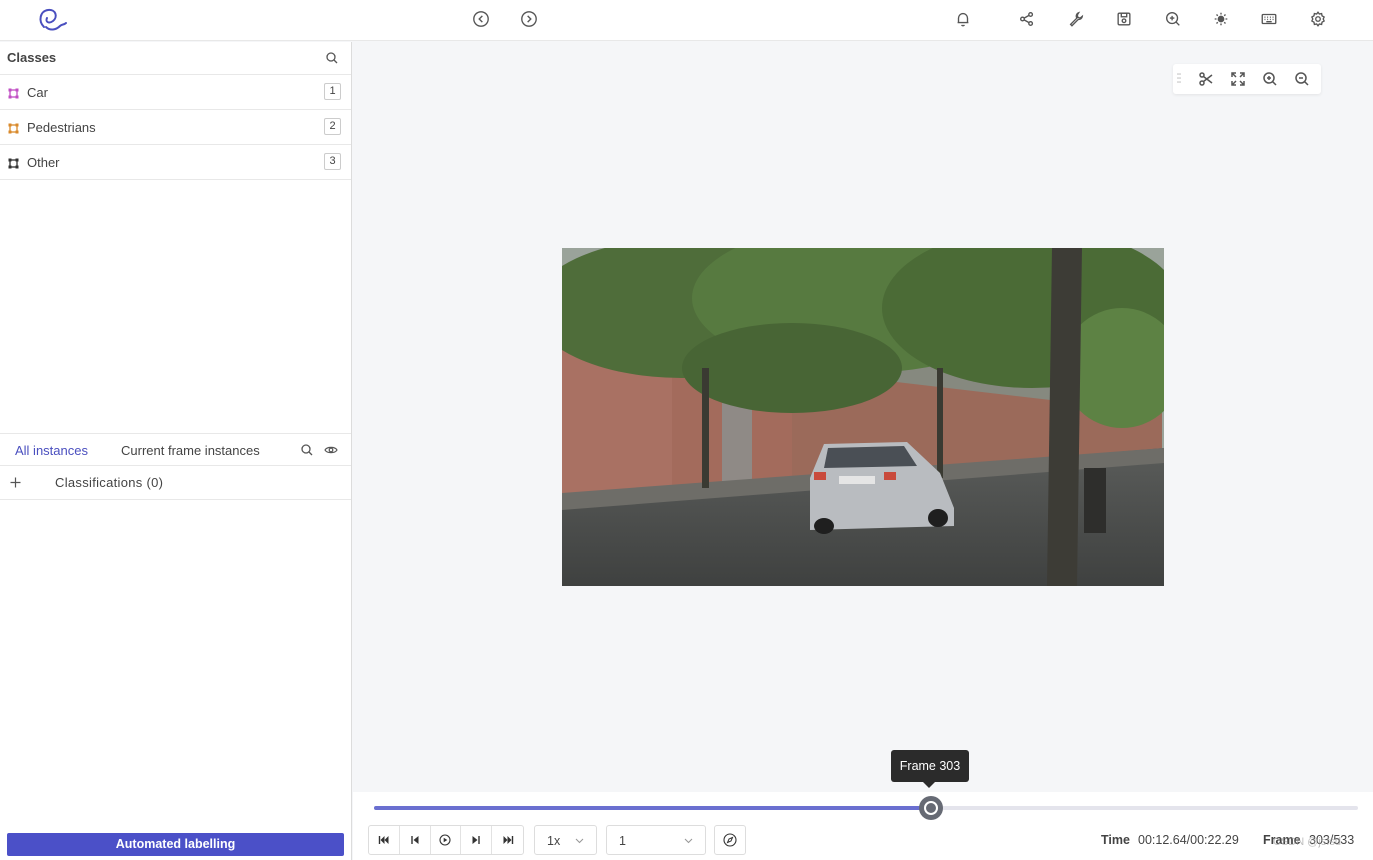 Image resolution: width=1373 pixels, height=860 pixels. Describe the element at coordinates (529, 19) in the screenshot. I see `next-icon` at that location.